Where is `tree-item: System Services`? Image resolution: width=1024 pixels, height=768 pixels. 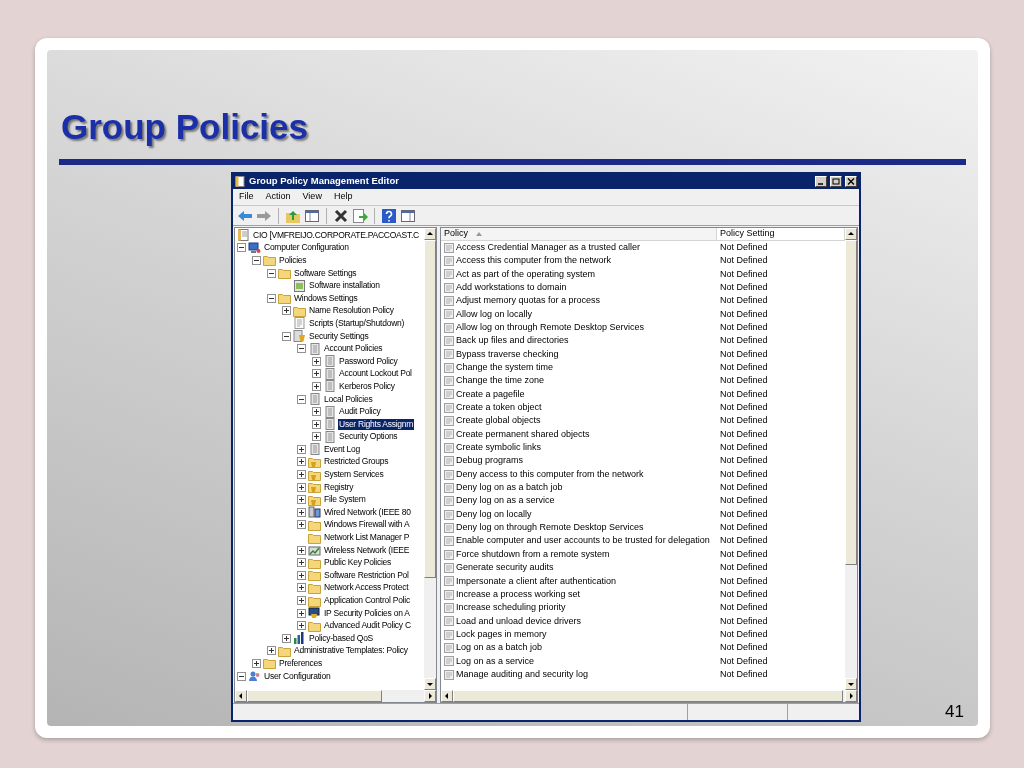 tree-item: System Services is located at coordinates (354, 475).